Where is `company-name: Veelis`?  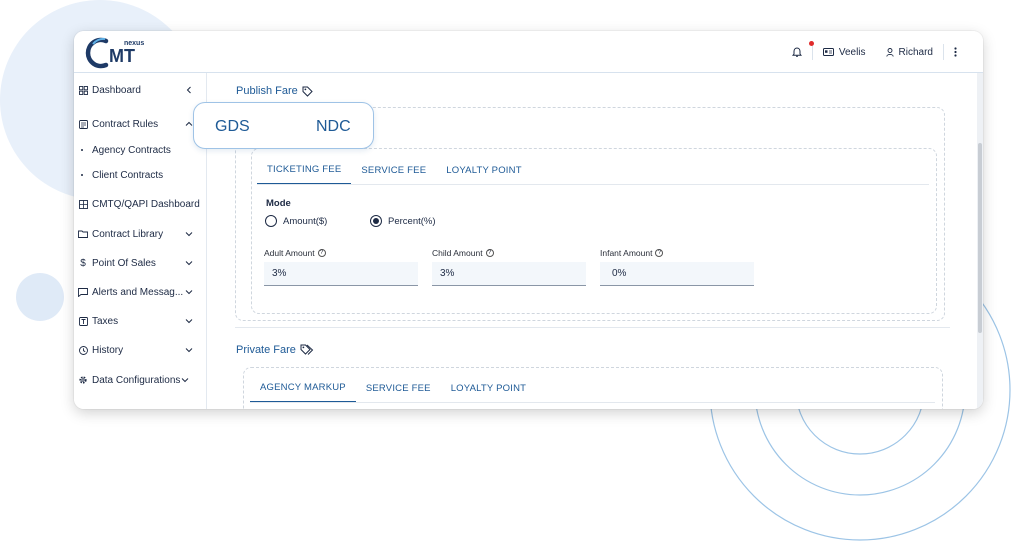
company-name: Veelis is located at coordinates (852, 52).